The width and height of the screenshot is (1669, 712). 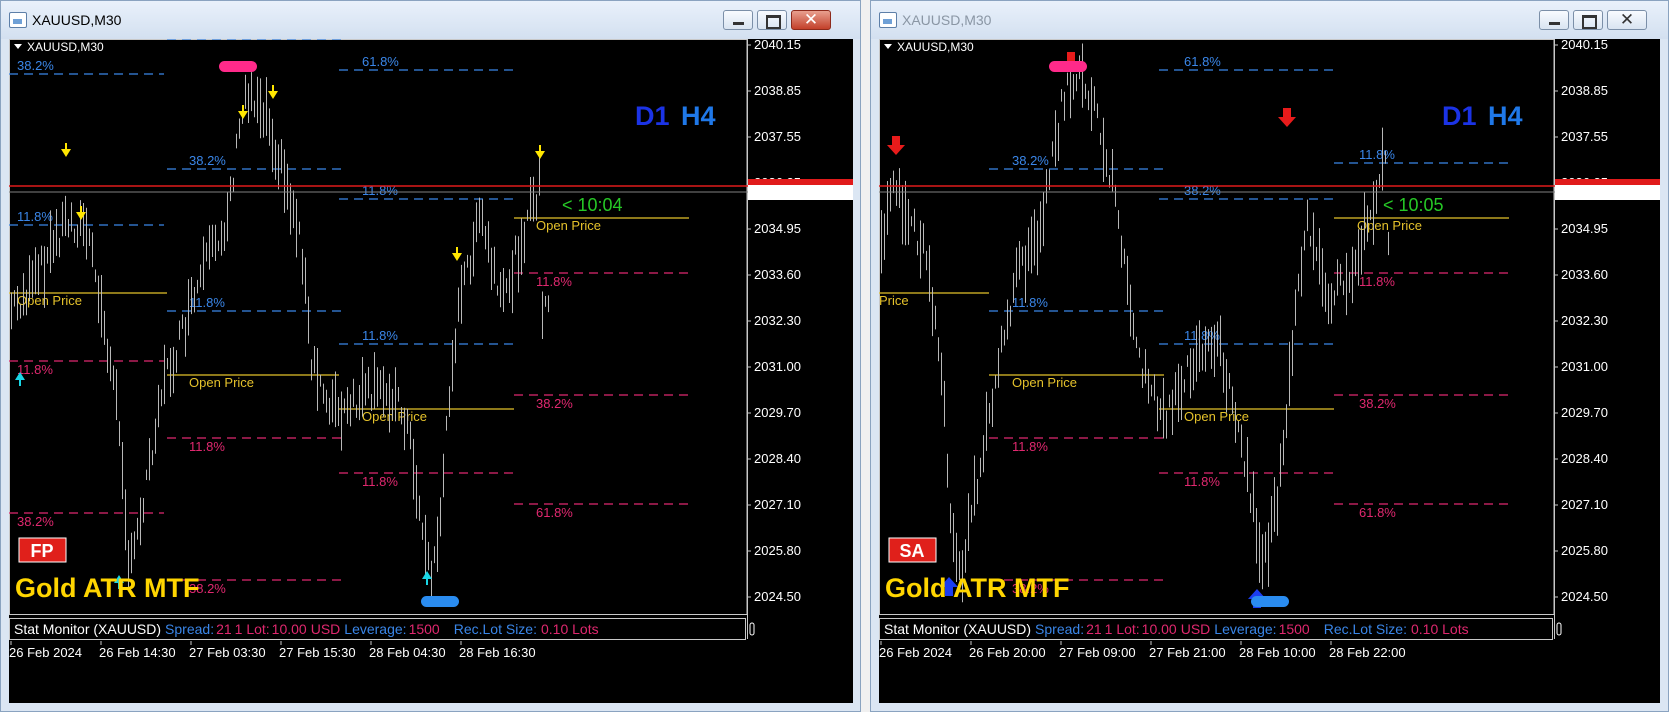 What do you see at coordinates (407, 652) in the screenshot?
I see `date-label: 28 Feb 04:30` at bounding box center [407, 652].